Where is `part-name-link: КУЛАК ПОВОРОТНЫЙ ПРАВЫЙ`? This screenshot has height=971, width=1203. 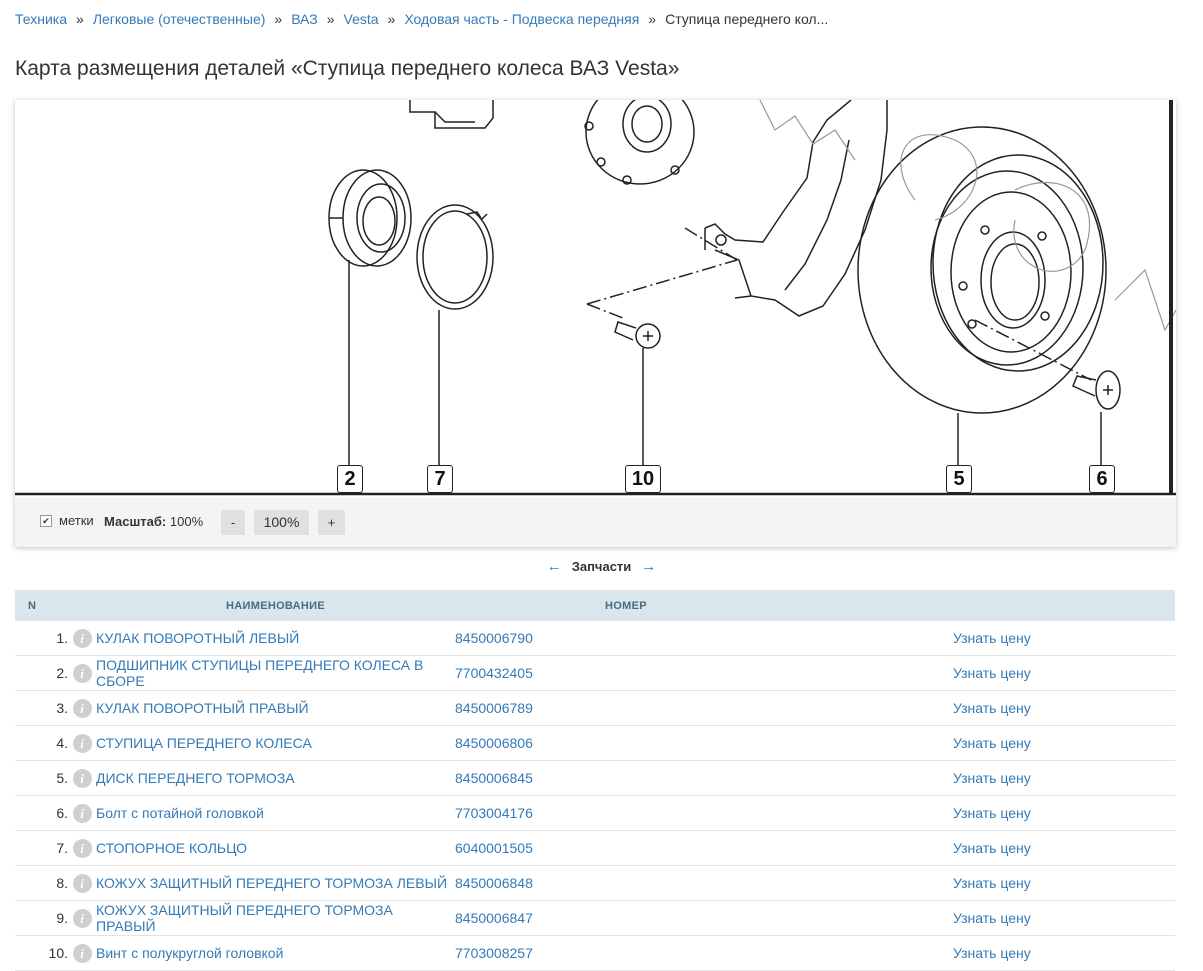 part-name-link: КУЛАК ПОВОРОТНЫЙ ПРАВЫЙ is located at coordinates (202, 708).